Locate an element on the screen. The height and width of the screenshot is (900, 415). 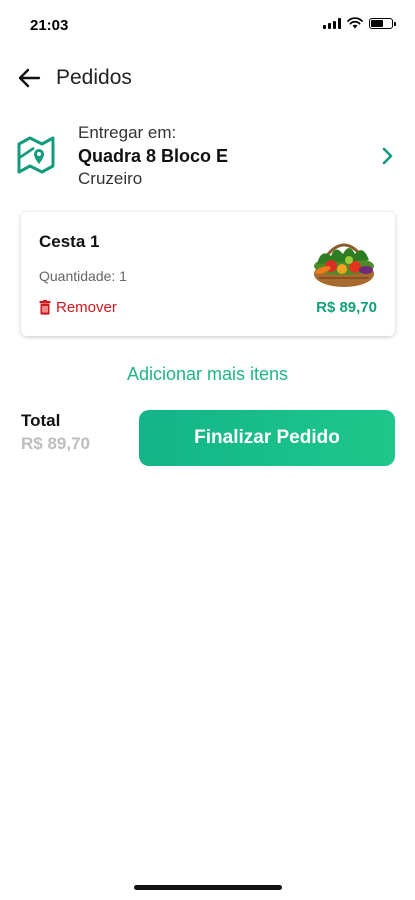
cart-item-card: Cesta 1 Quantidade: 1 Remover R$ 89,70 is located at coordinates (208, 274).